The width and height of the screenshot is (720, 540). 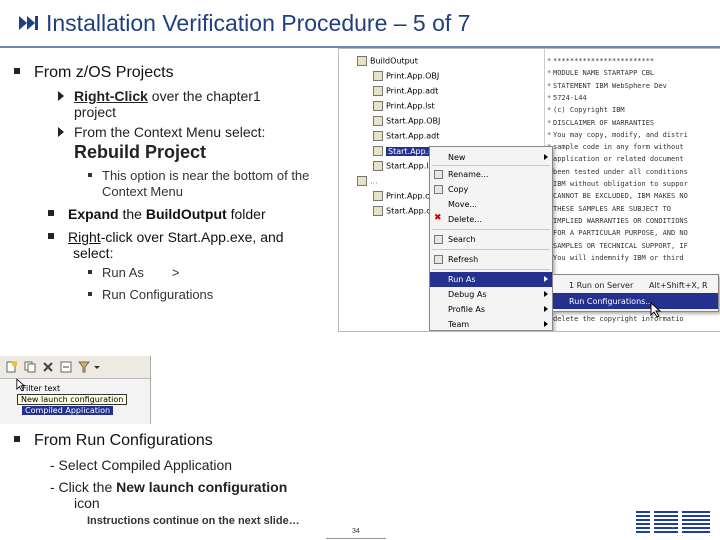 I want to click on sub-bullet-context-menu: From the Context Menu select:, so click(x=170, y=132).